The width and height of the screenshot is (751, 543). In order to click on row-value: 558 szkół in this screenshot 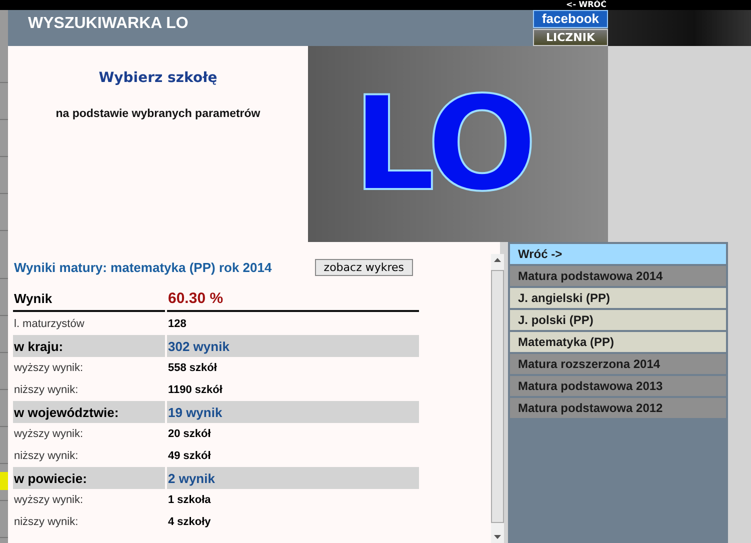, I will do `click(192, 368)`.